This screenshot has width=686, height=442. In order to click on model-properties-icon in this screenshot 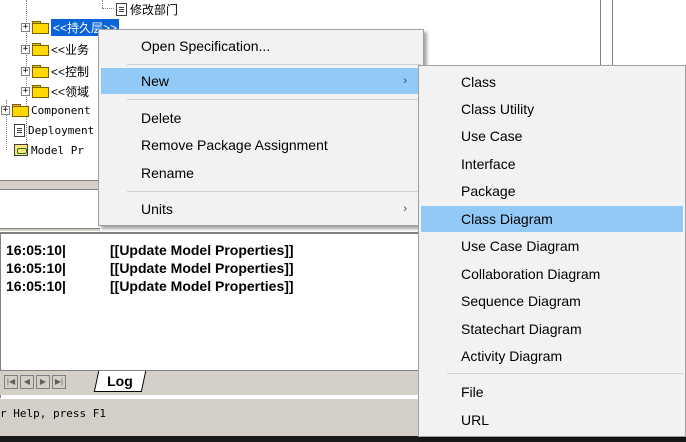, I will do `click(21, 150)`.